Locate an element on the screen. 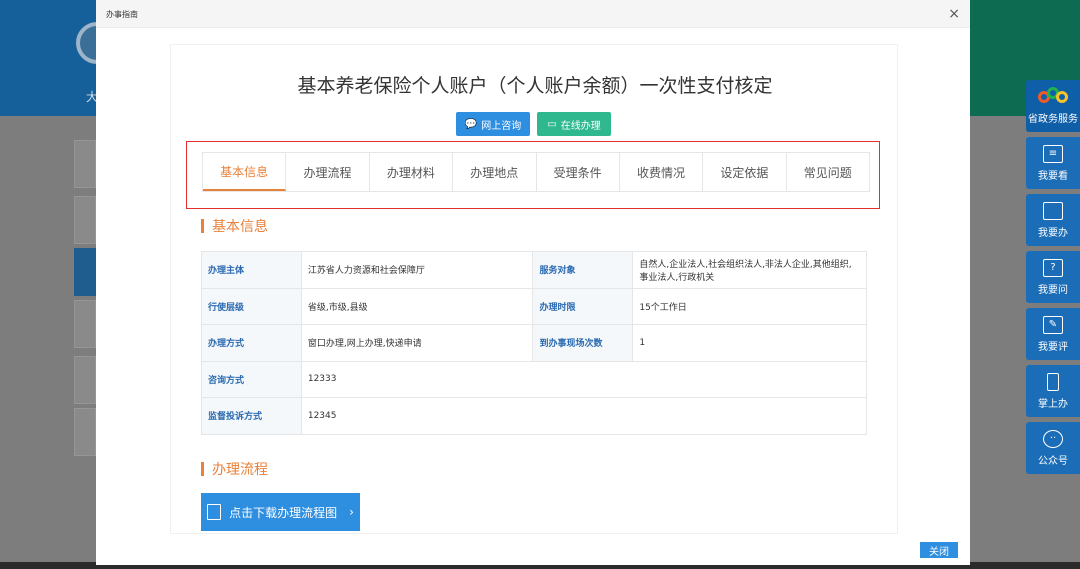 This screenshot has width=1080, height=569. sidebar-item-label: 省政务服务 is located at coordinates (1053, 119).